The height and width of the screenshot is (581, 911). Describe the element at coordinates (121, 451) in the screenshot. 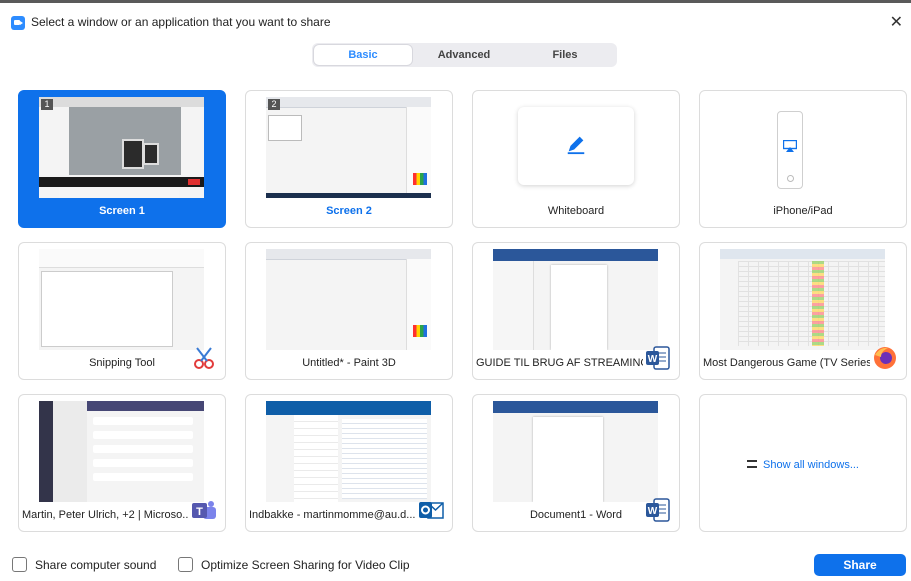

I see `teams-thumbnail` at that location.